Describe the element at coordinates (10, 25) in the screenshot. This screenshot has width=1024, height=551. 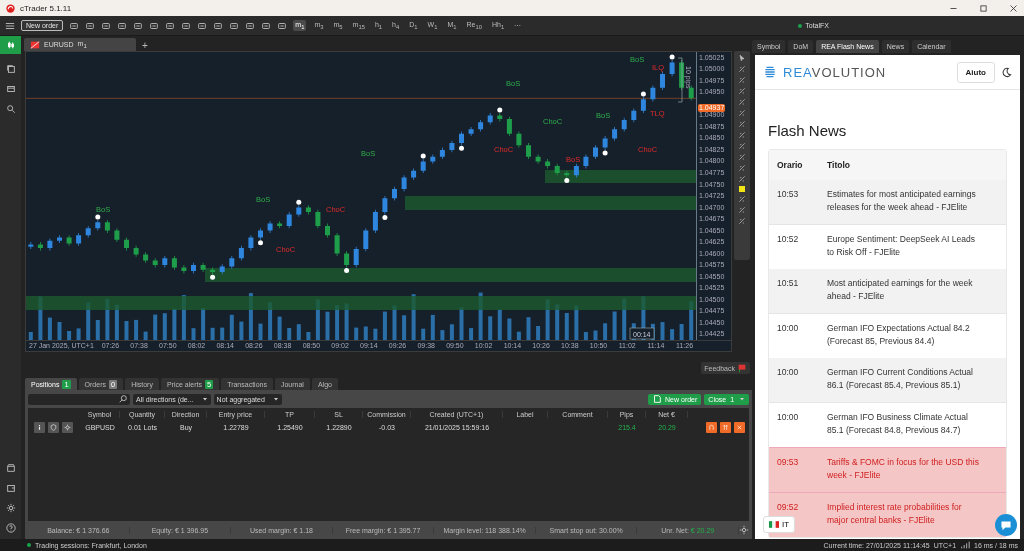
I see `menu-icon` at that location.